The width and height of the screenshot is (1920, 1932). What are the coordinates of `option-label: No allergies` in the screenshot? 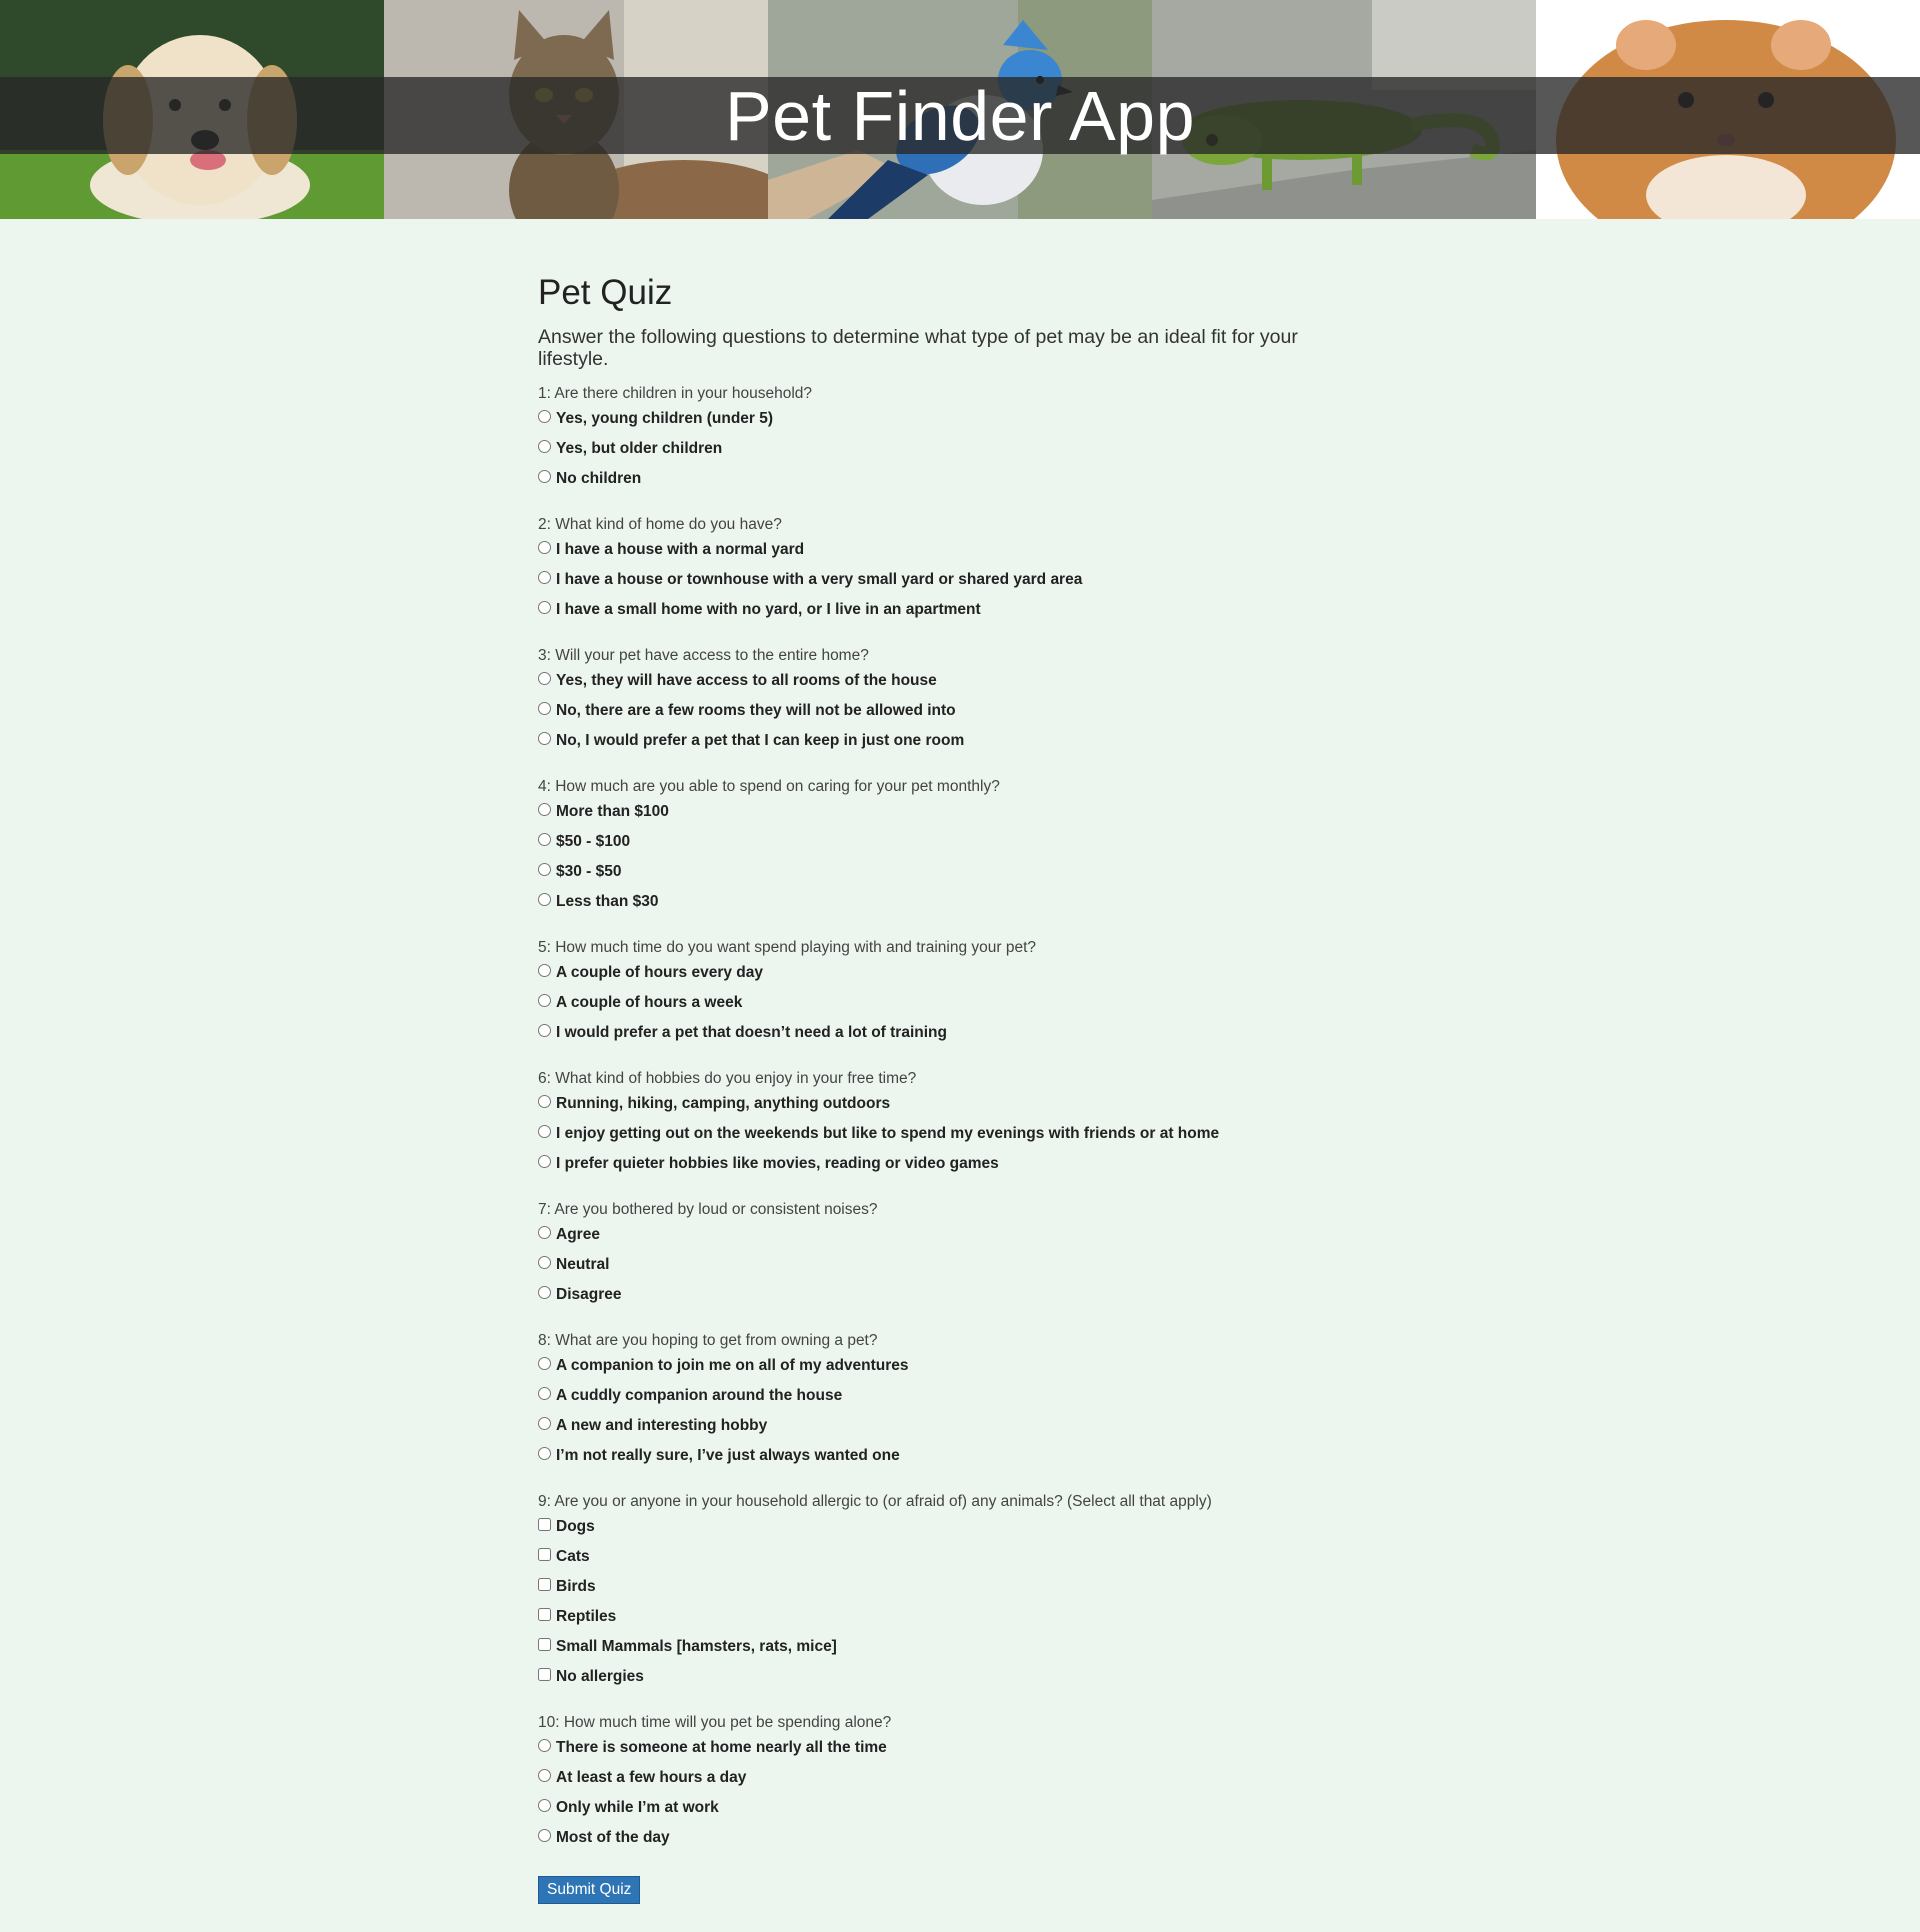 It's located at (600, 1677).